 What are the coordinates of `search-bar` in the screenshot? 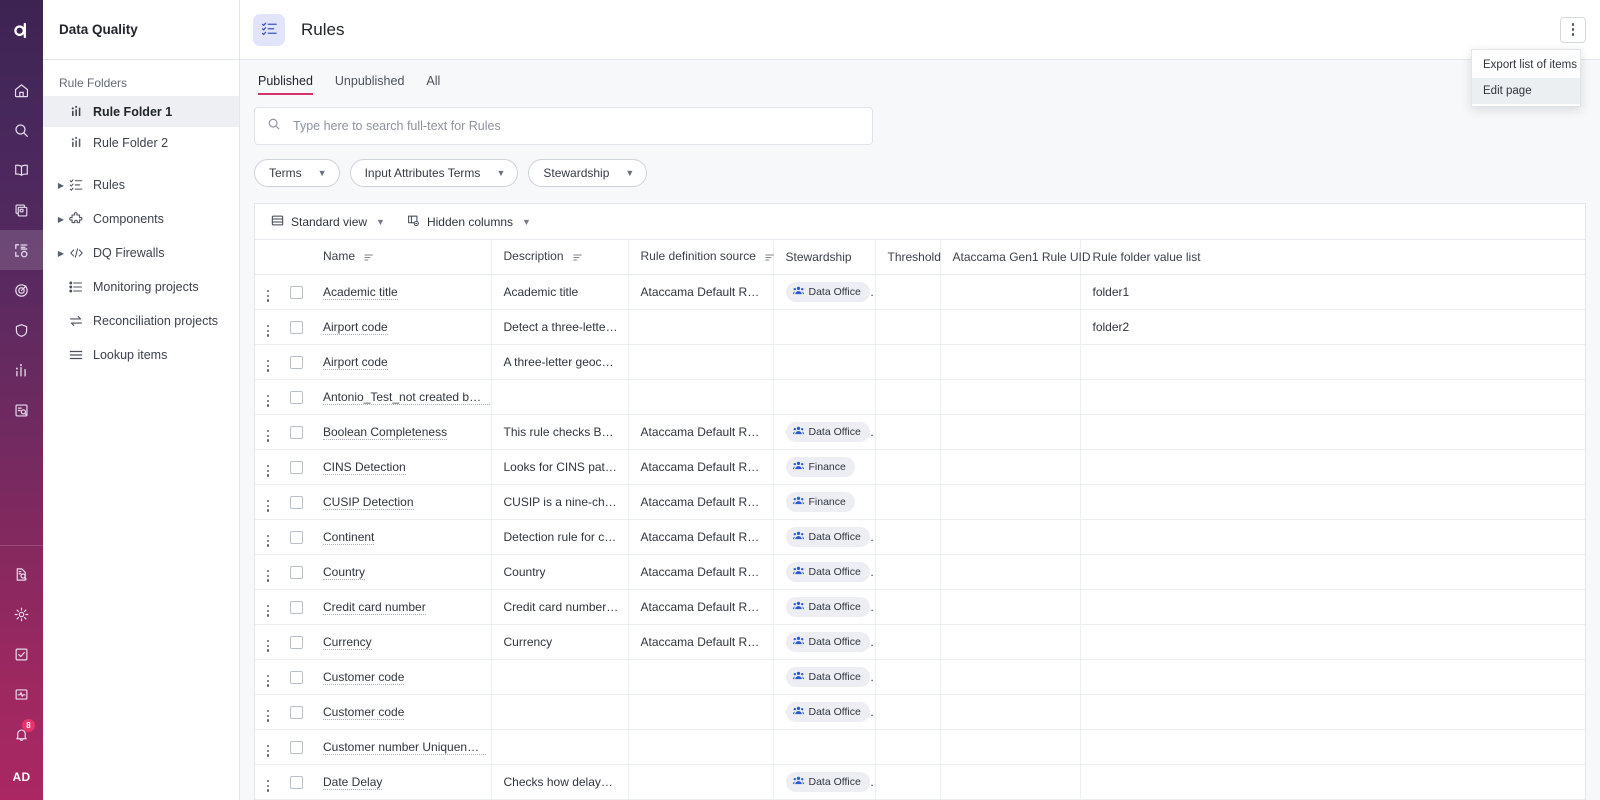 It's located at (563, 126).